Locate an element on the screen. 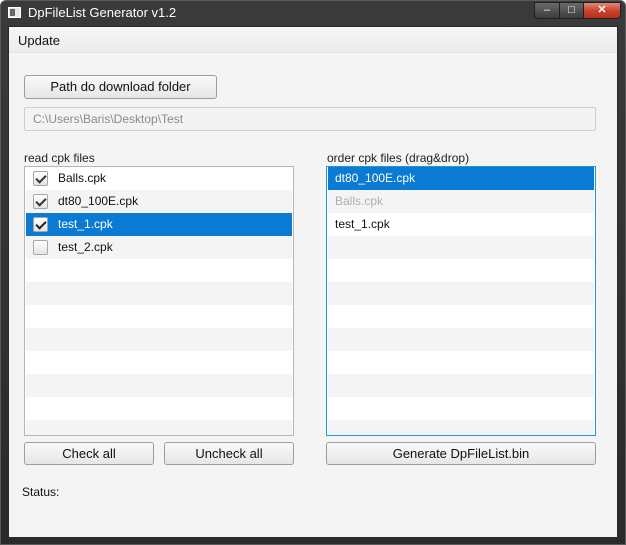 The image size is (626, 545). maximize-icon: □ is located at coordinates (571, 10).